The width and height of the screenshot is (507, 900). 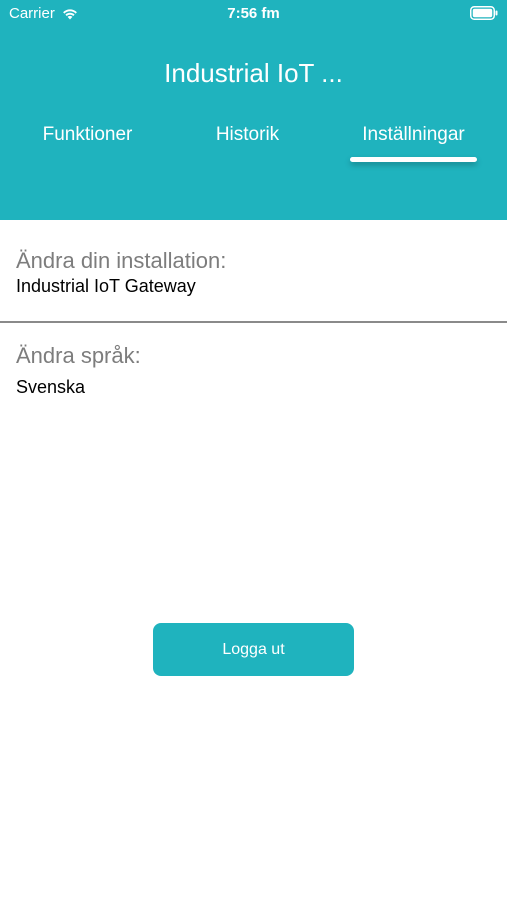 I want to click on status-bar: Carrier 7:56 fm, so click(x=253, y=15).